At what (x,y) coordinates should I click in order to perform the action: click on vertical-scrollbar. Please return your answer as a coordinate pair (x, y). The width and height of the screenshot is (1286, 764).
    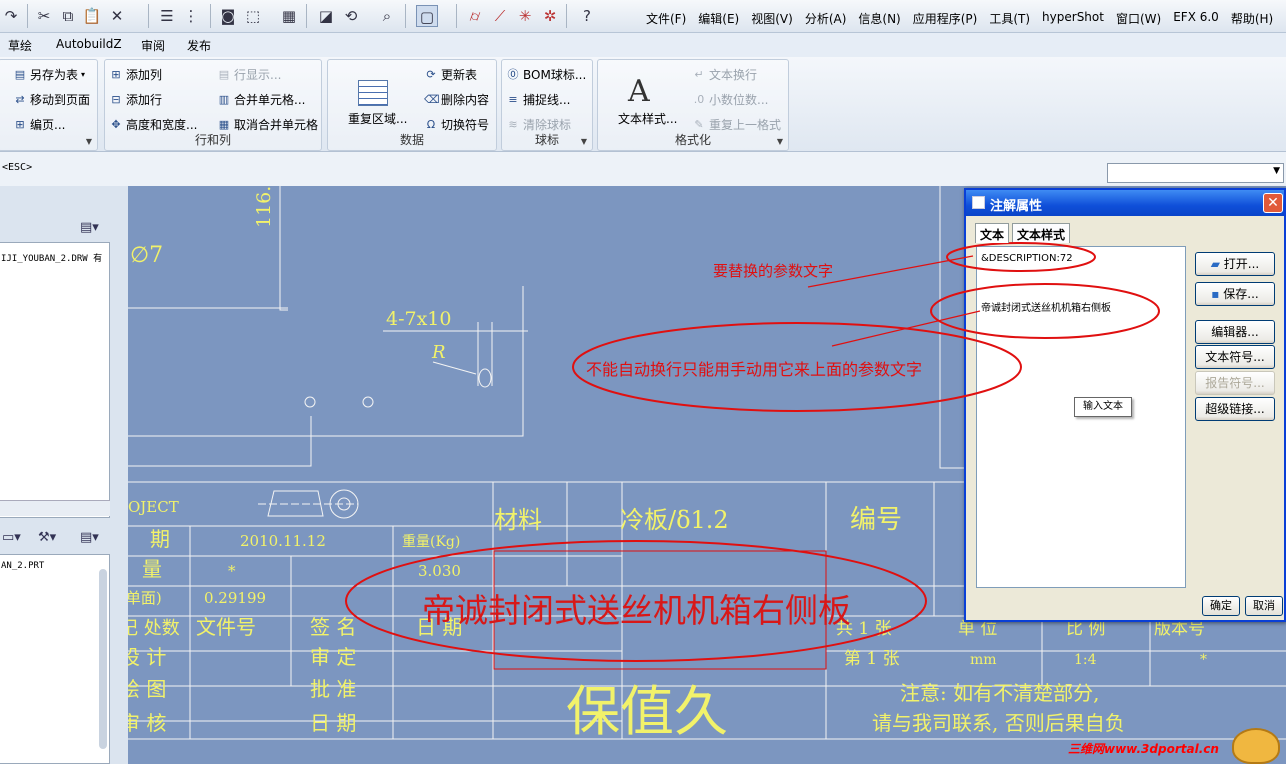
    Looking at the image, I should click on (103, 659).